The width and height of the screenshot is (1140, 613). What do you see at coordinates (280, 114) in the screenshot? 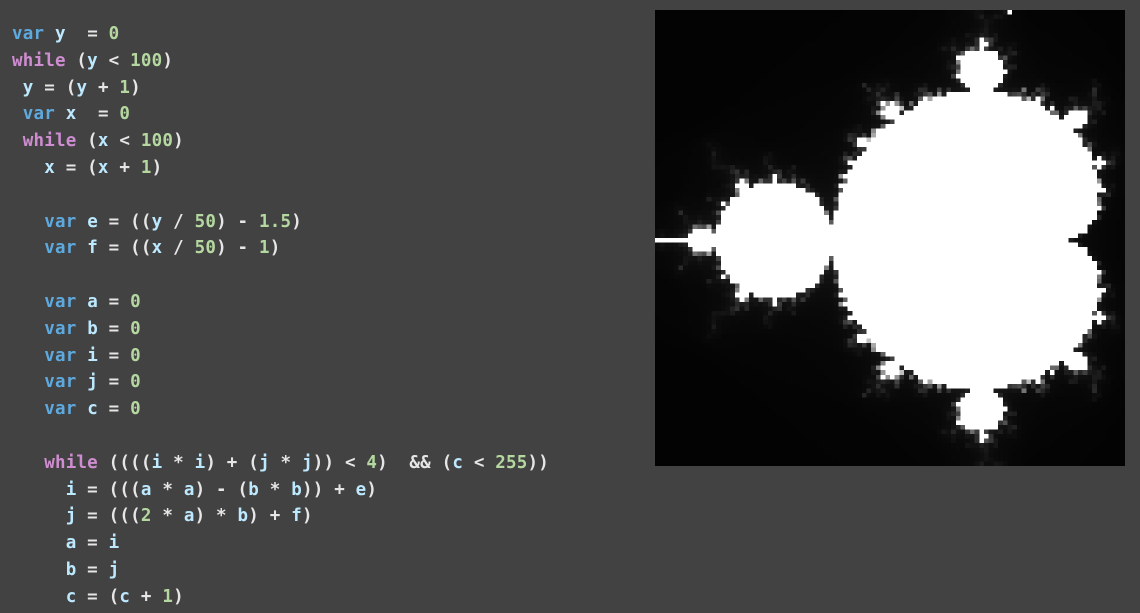
I see `code-line: var x = 0` at bounding box center [280, 114].